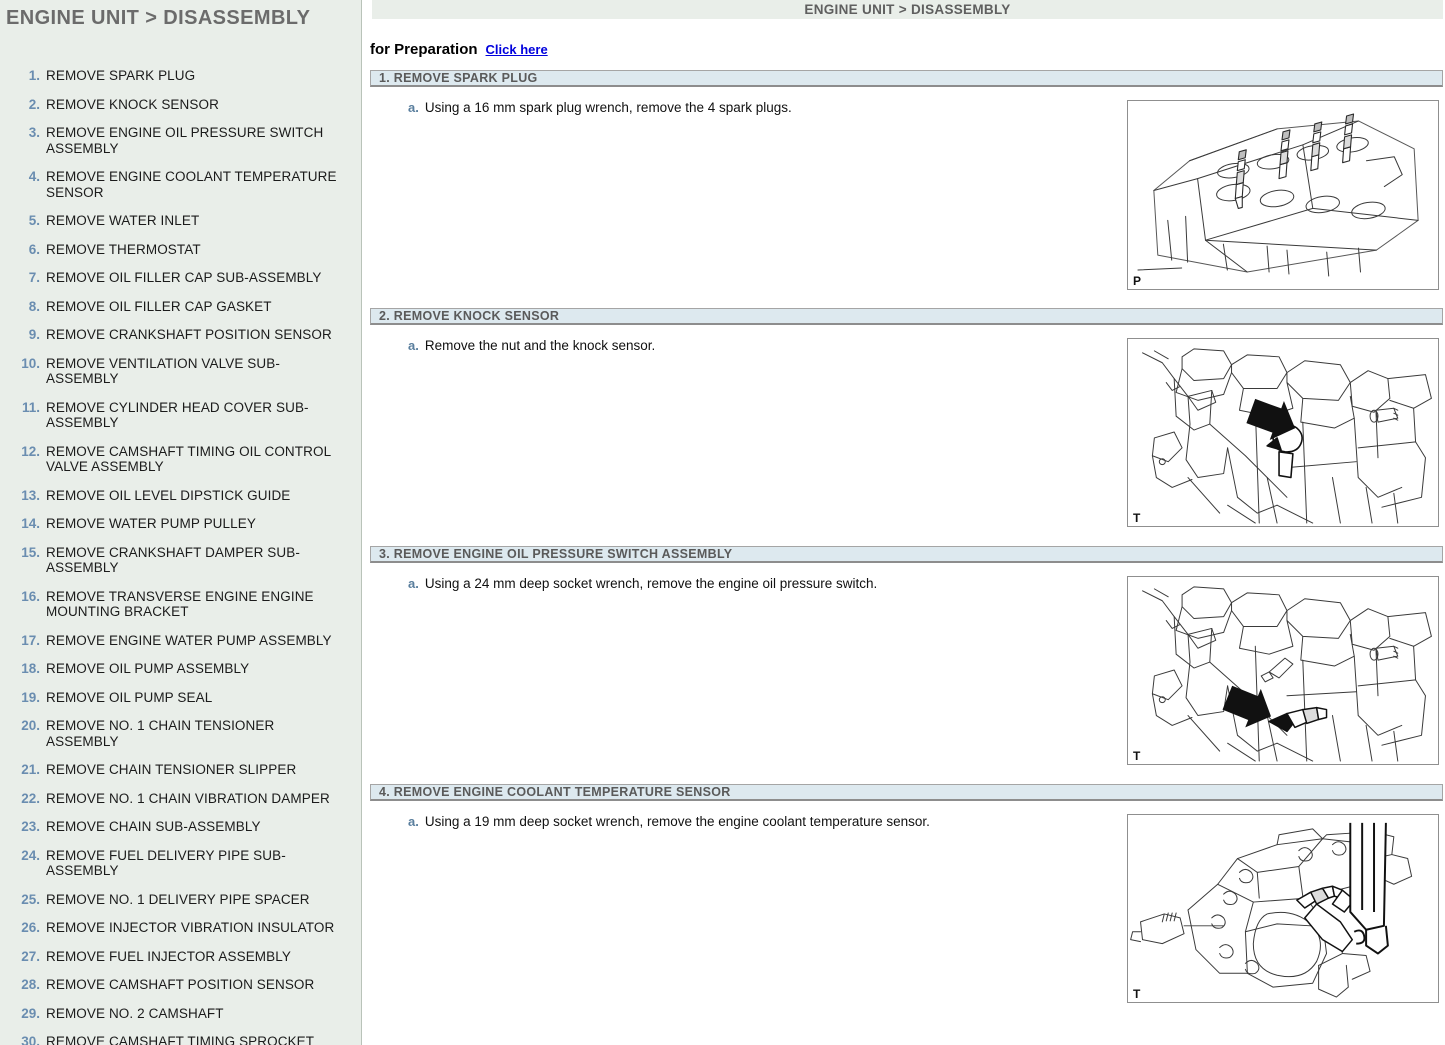 The image size is (1445, 1045). I want to click on figure-reference-tag: T, so click(1137, 994).